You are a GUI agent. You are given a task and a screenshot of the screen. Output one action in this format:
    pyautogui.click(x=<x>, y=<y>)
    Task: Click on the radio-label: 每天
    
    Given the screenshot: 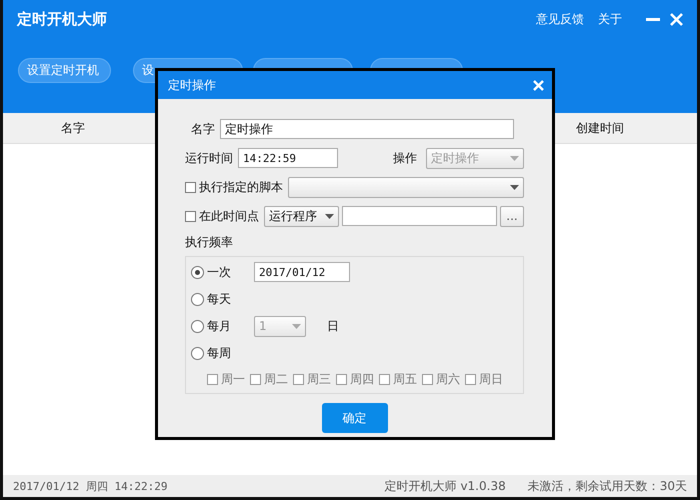 What is the action you would take?
    pyautogui.click(x=219, y=299)
    